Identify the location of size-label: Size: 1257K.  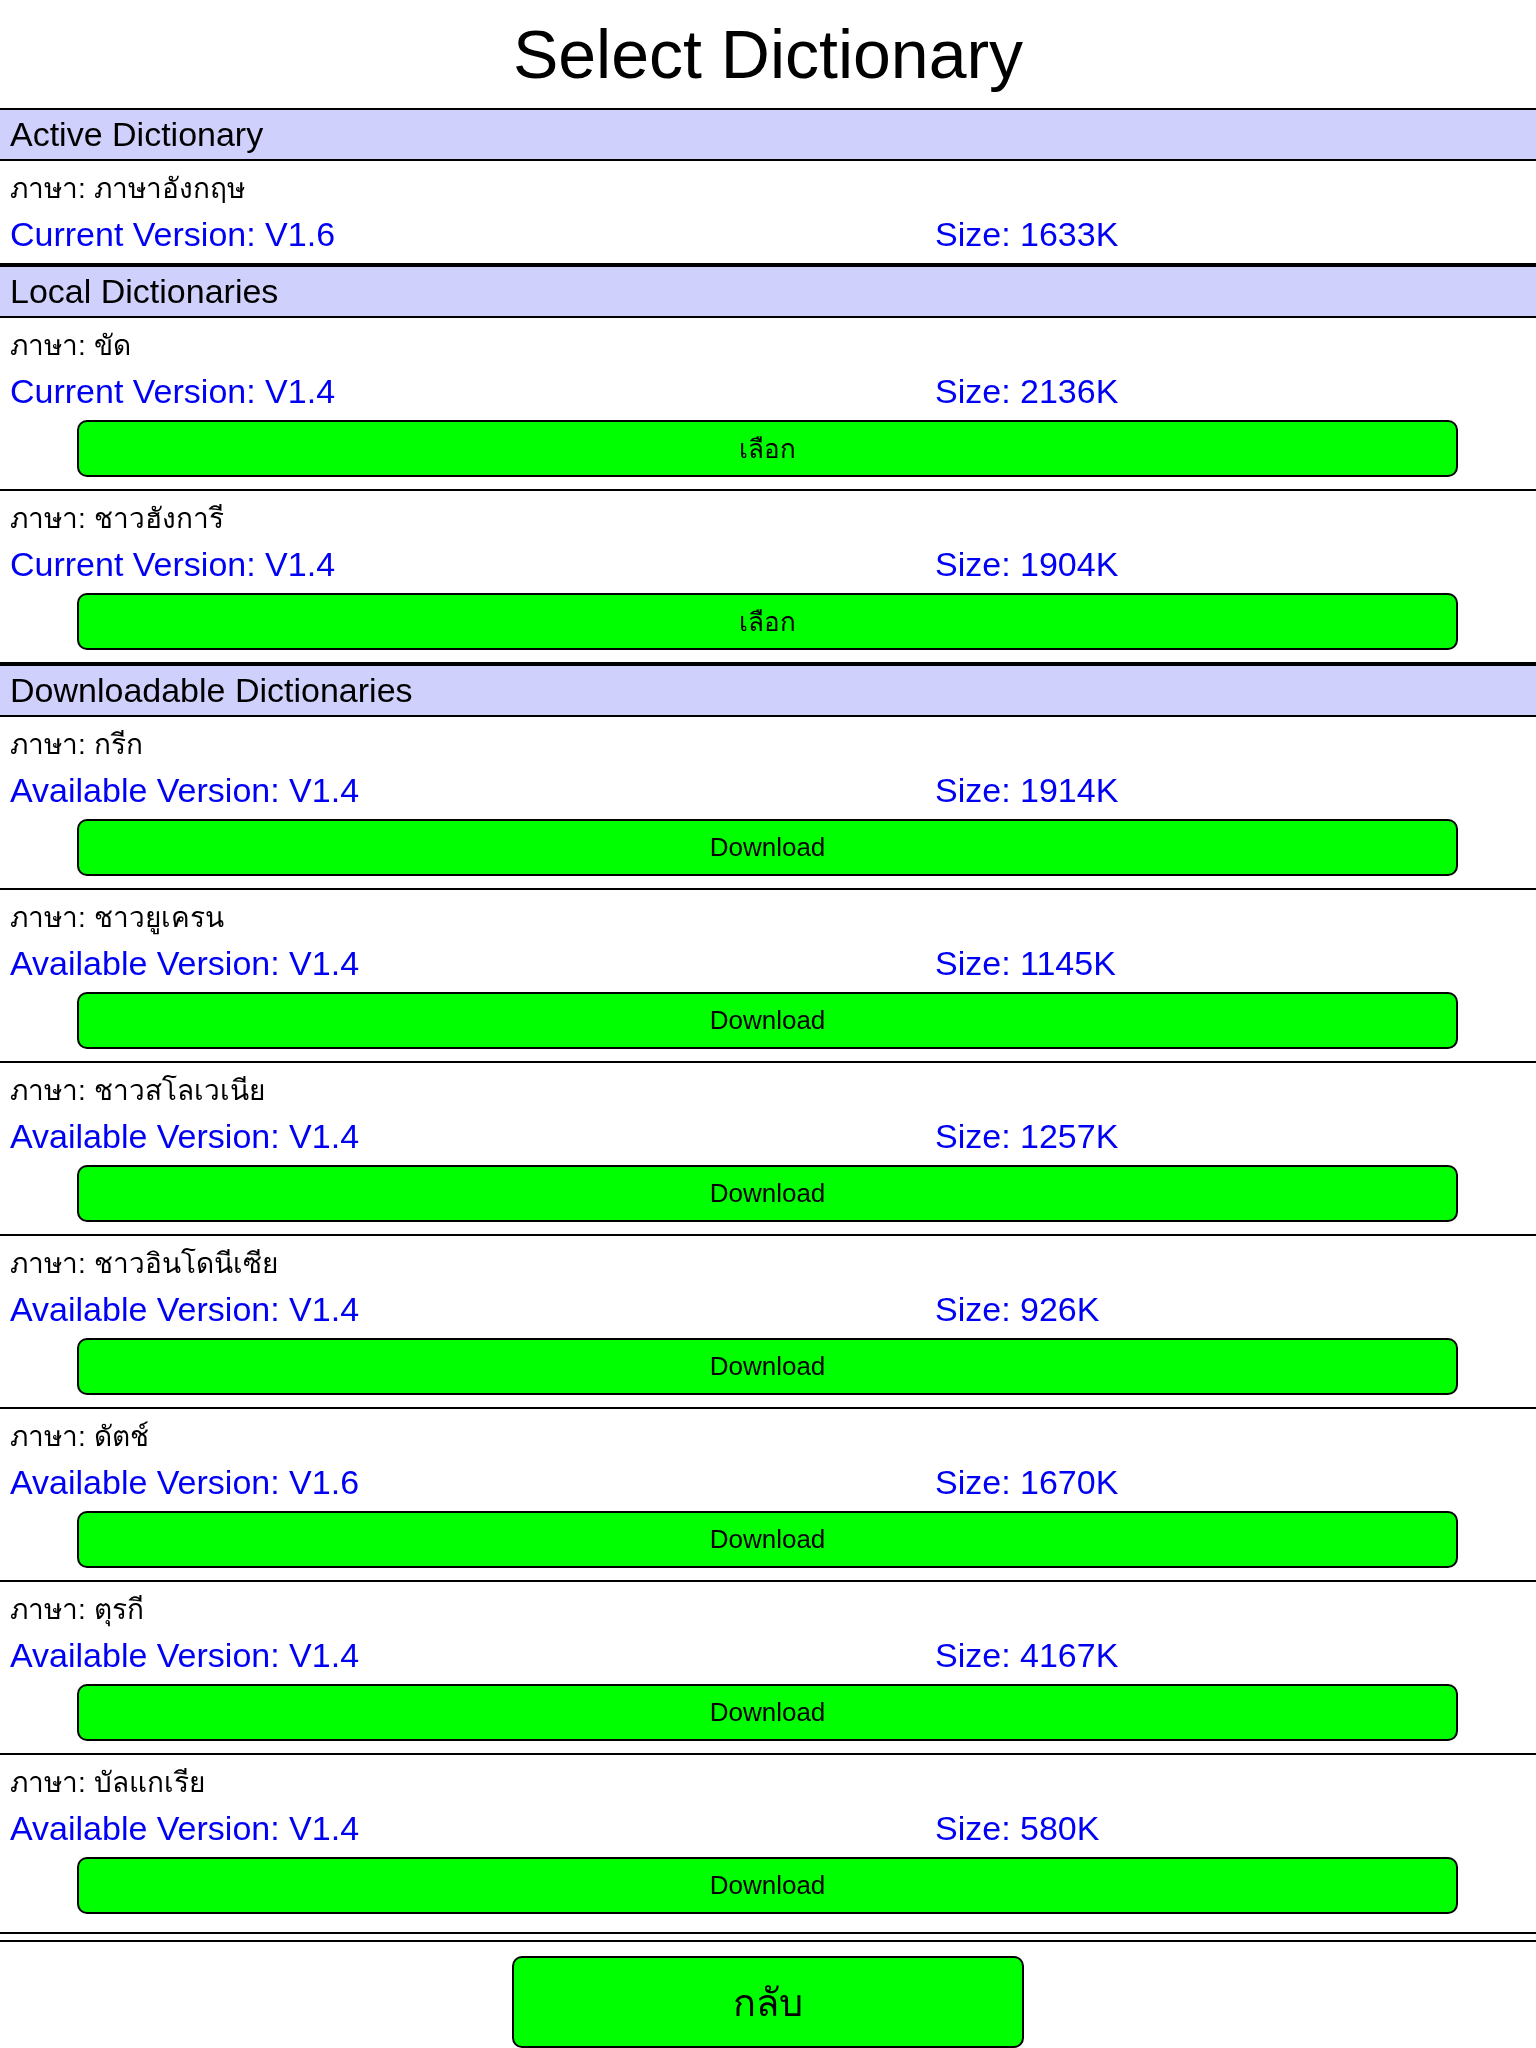
(1027, 1136).